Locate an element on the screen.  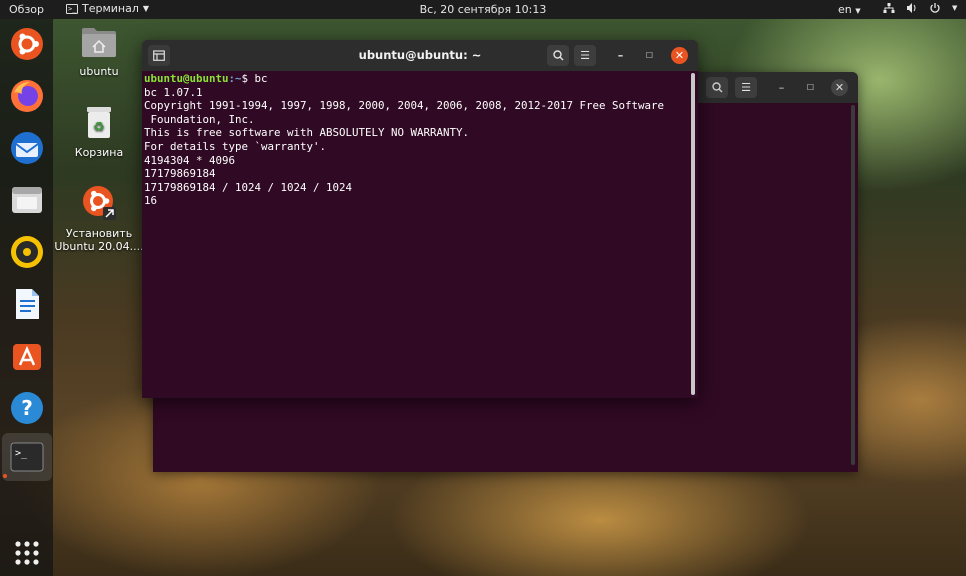
prompt-user: ubuntu@ubuntu is located at coordinates (186, 78).